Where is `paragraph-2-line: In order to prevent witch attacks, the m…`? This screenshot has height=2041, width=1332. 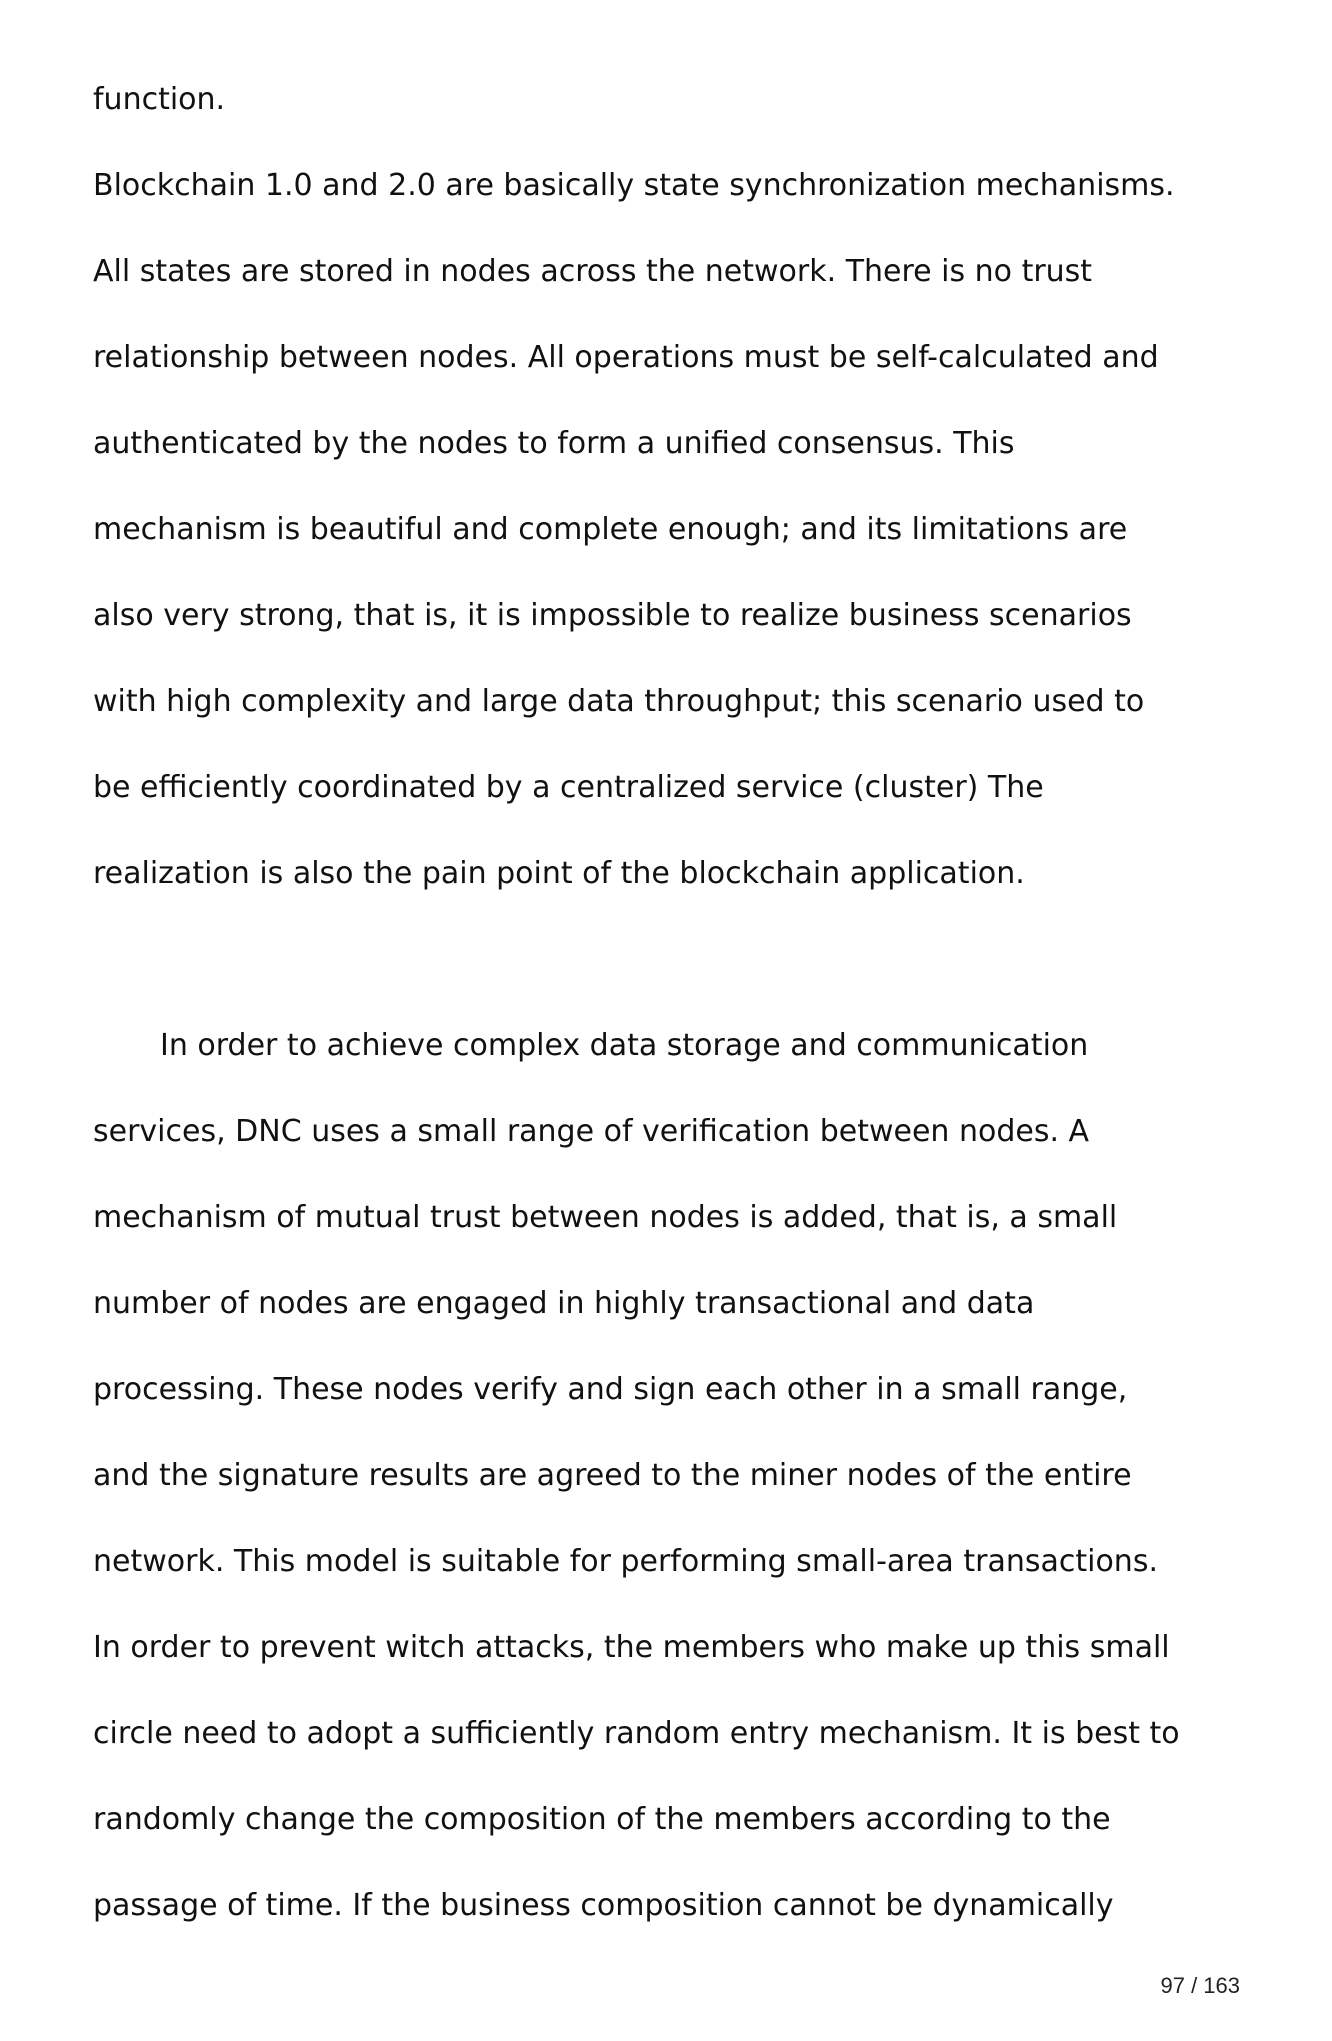
paragraph-2-line: In order to prevent witch attacks, the m… is located at coordinates (631, 1647).